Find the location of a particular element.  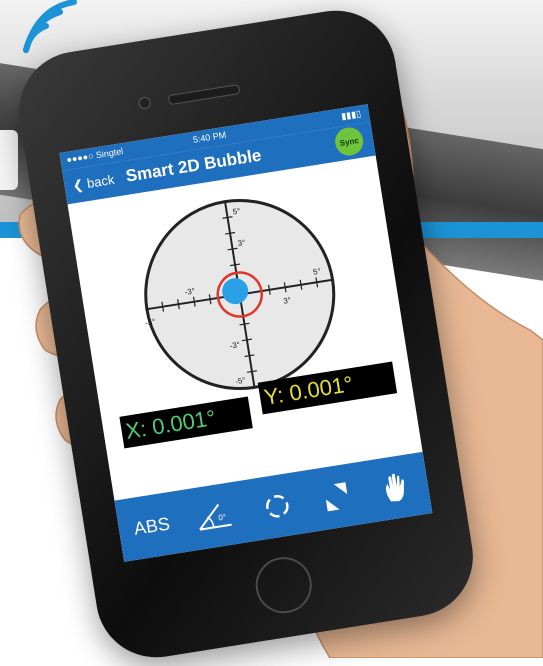

flip-icon is located at coordinates (336, 497).